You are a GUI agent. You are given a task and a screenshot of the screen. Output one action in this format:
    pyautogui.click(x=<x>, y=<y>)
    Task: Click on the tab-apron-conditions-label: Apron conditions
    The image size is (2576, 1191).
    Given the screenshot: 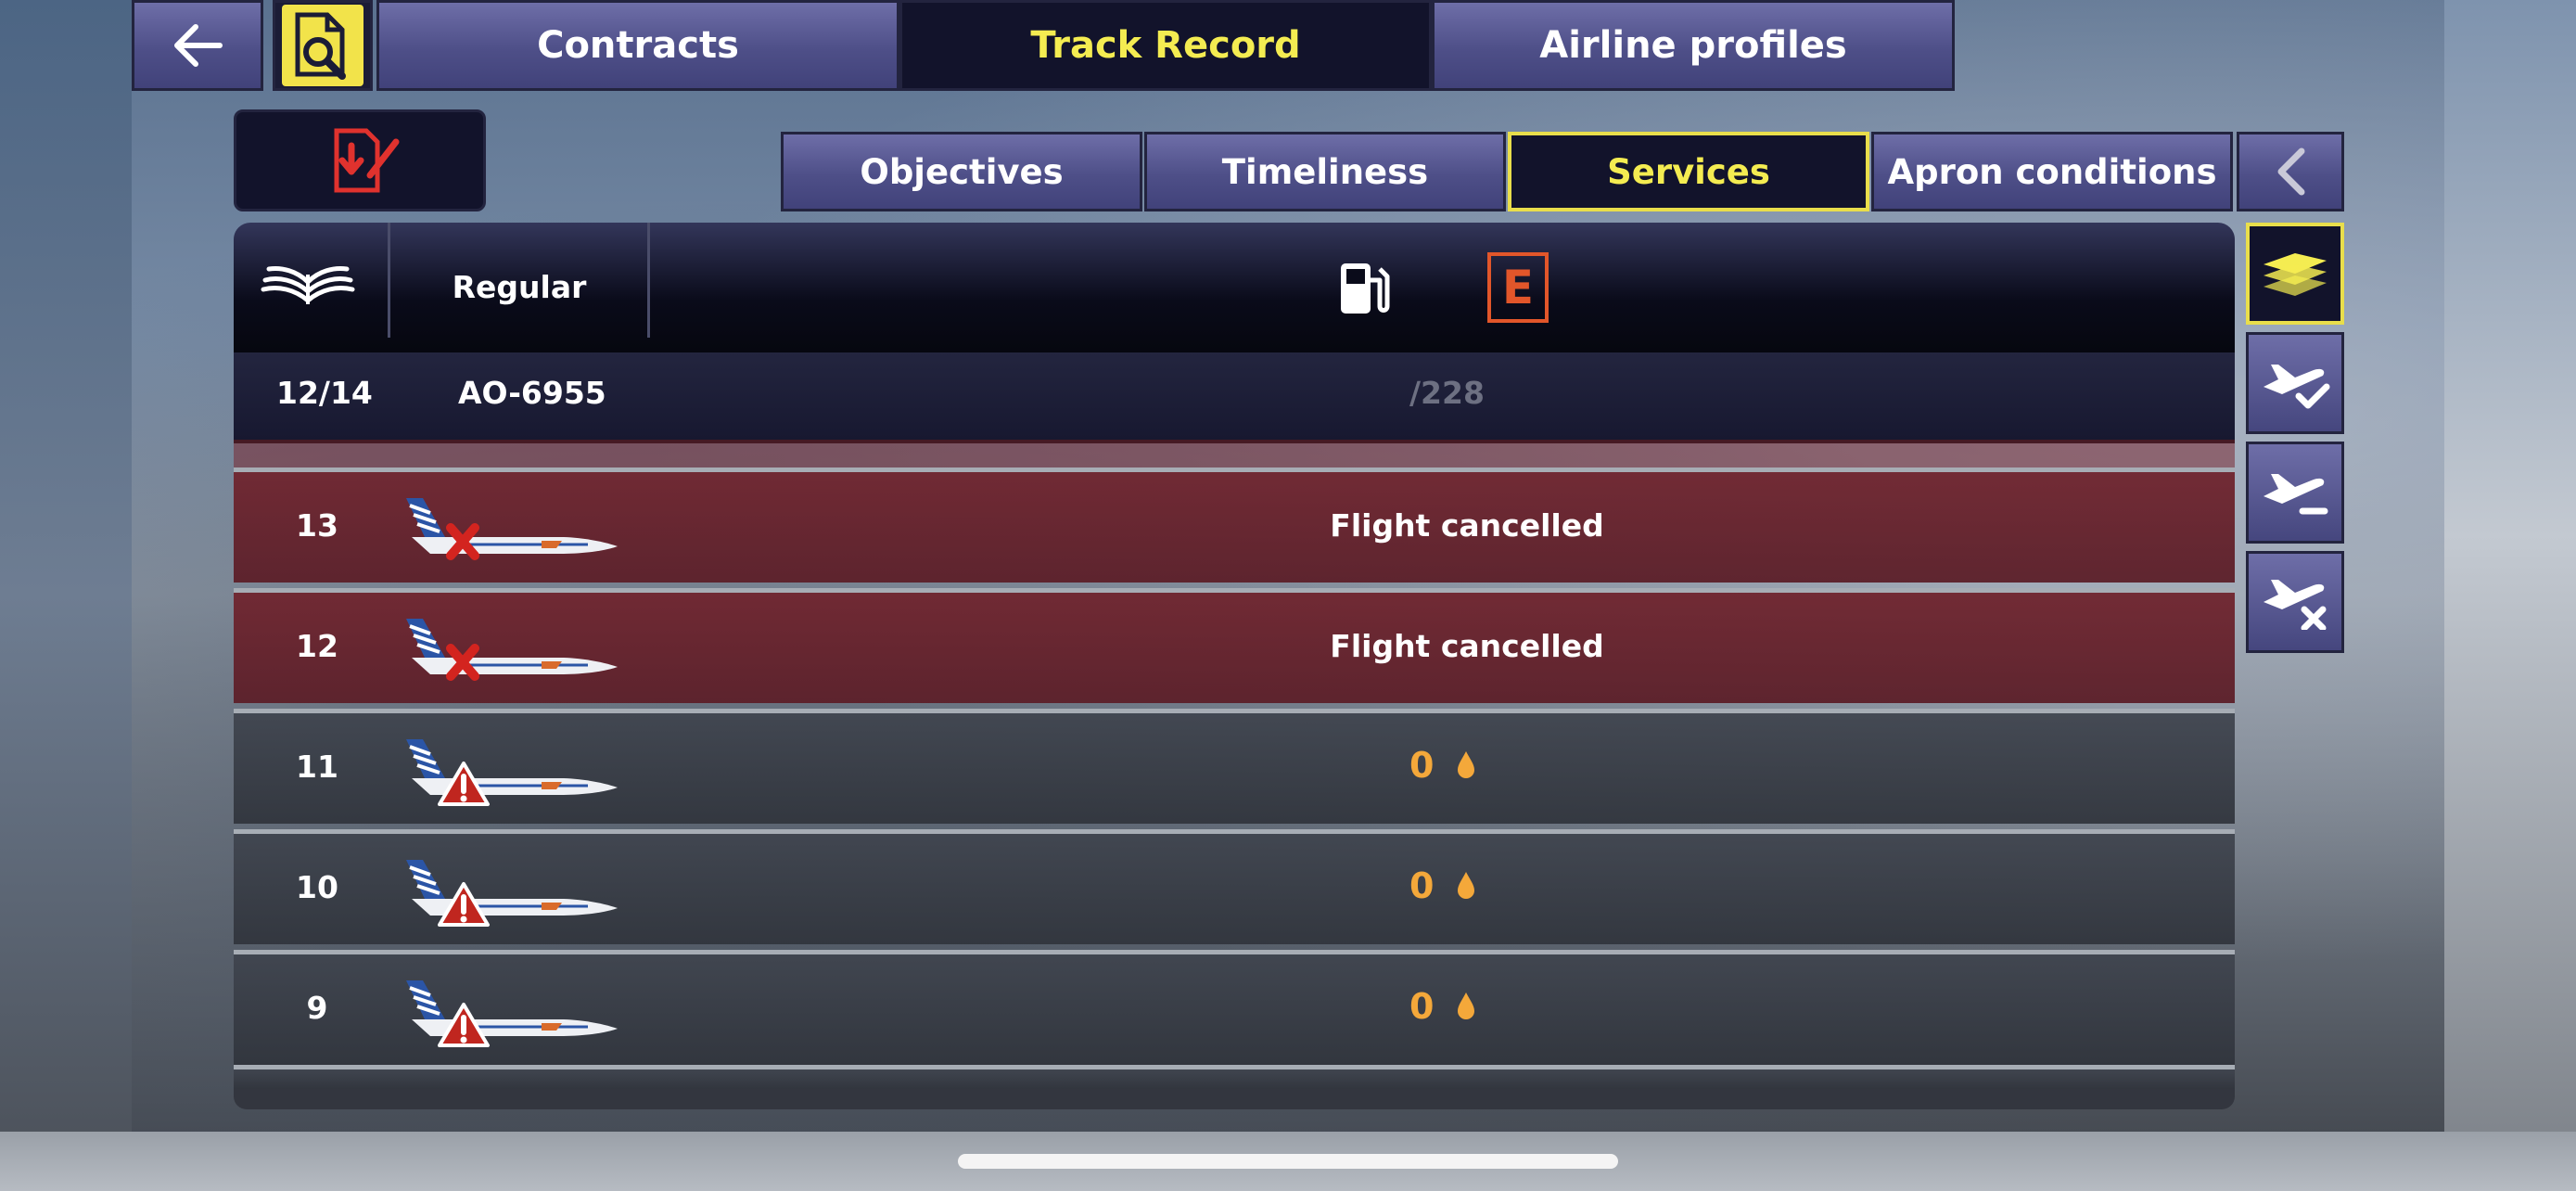 What is the action you would take?
    pyautogui.click(x=2052, y=171)
    